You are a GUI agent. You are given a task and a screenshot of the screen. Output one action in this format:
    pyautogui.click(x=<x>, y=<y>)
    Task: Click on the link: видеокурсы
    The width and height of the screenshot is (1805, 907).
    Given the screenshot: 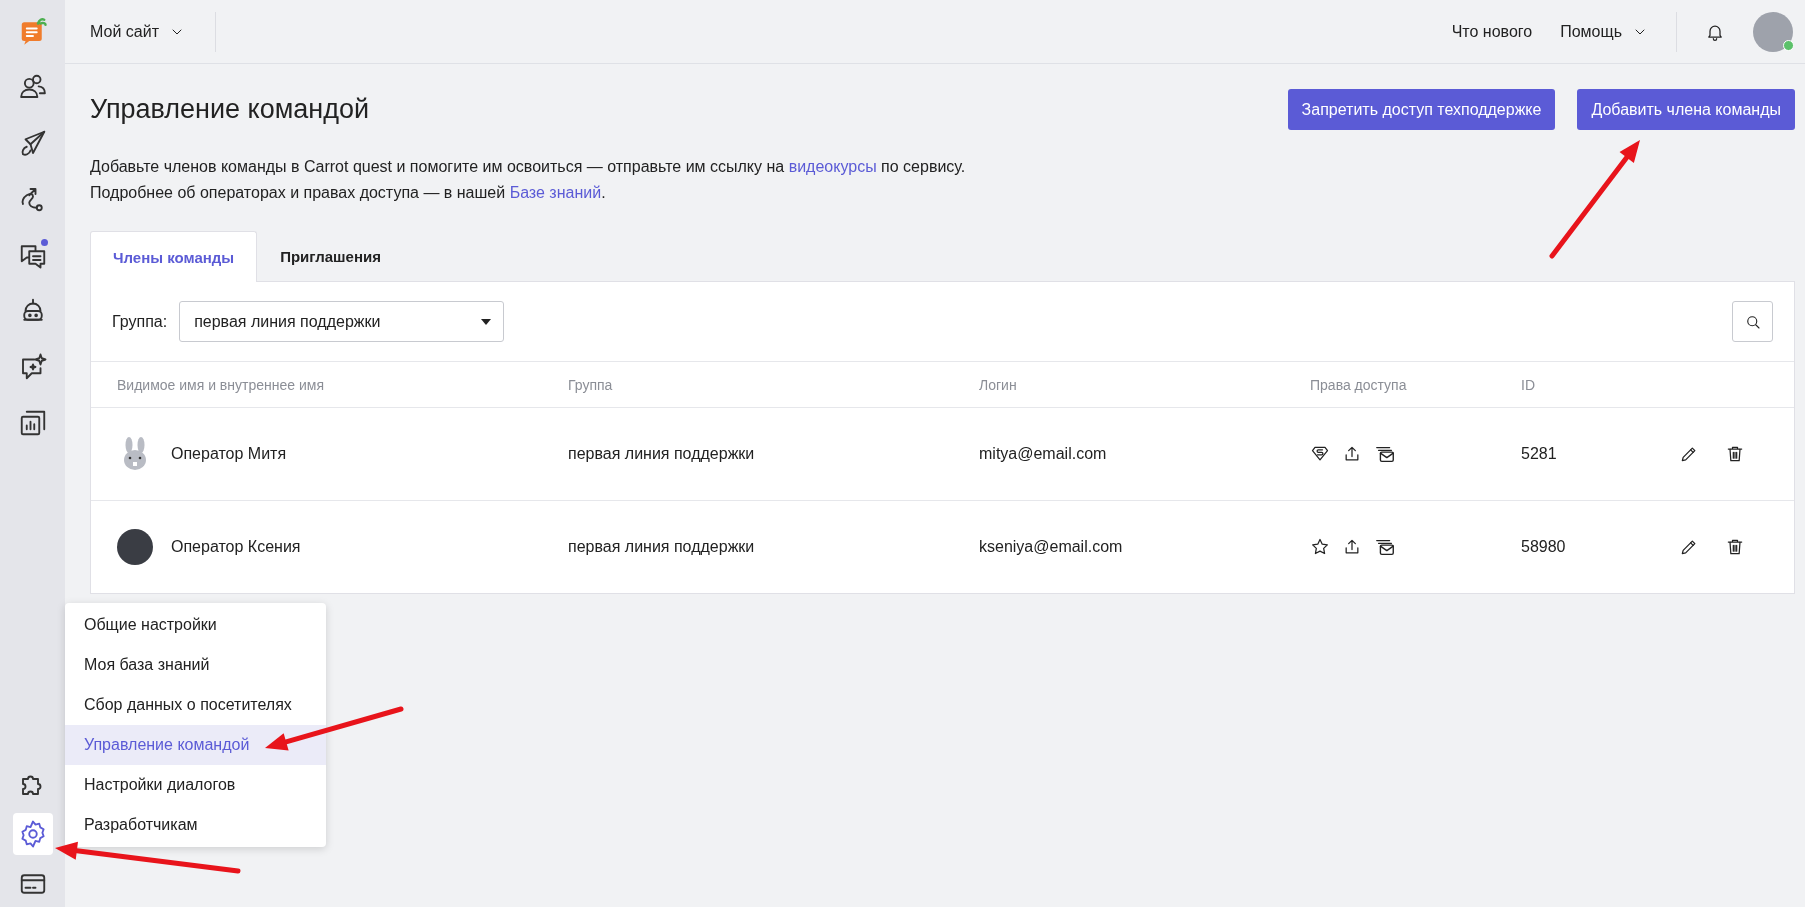 What is the action you would take?
    pyautogui.click(x=832, y=166)
    